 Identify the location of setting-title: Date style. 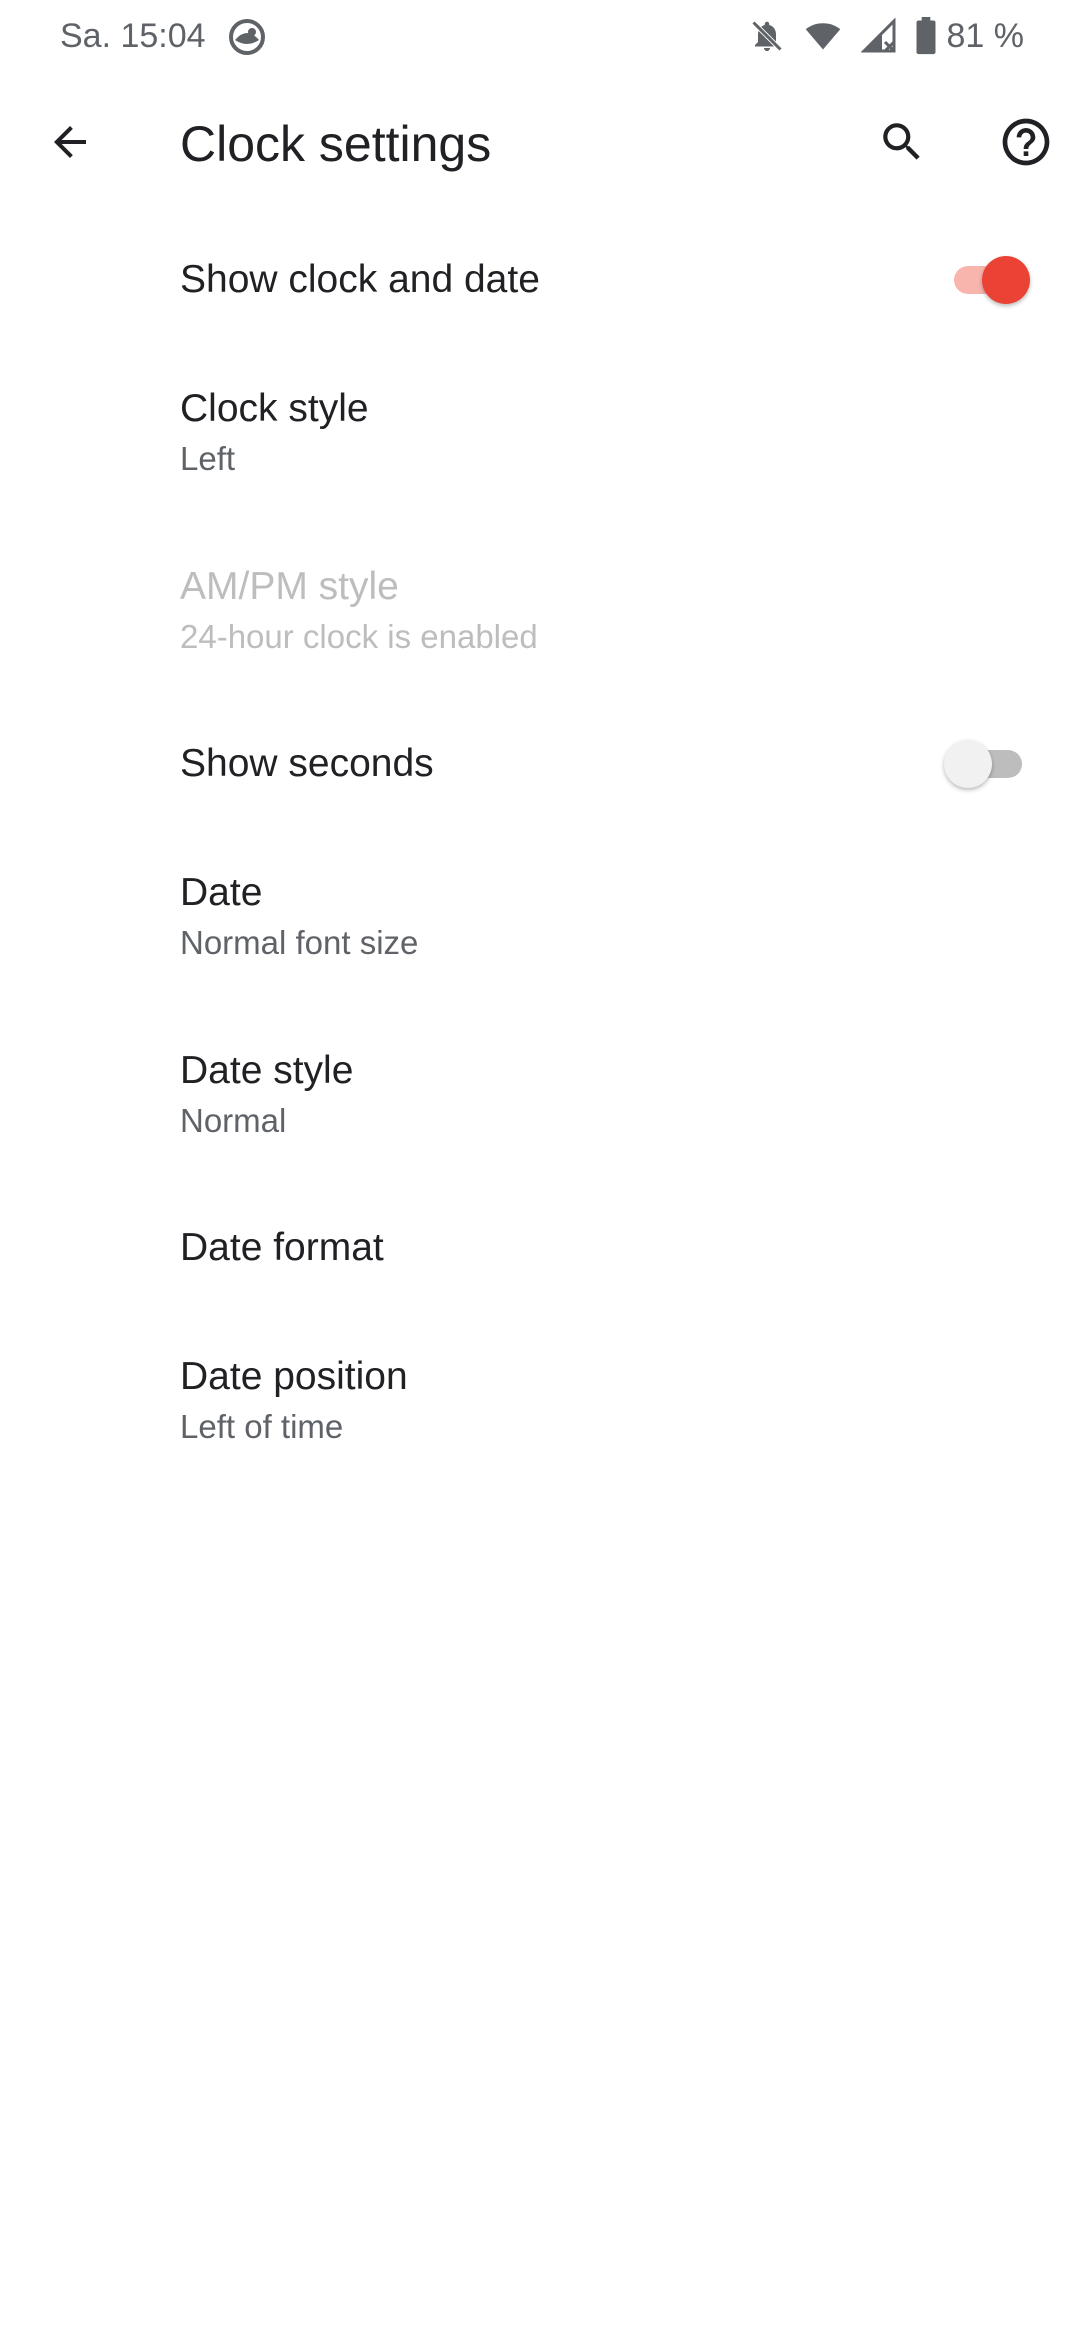
(267, 1070).